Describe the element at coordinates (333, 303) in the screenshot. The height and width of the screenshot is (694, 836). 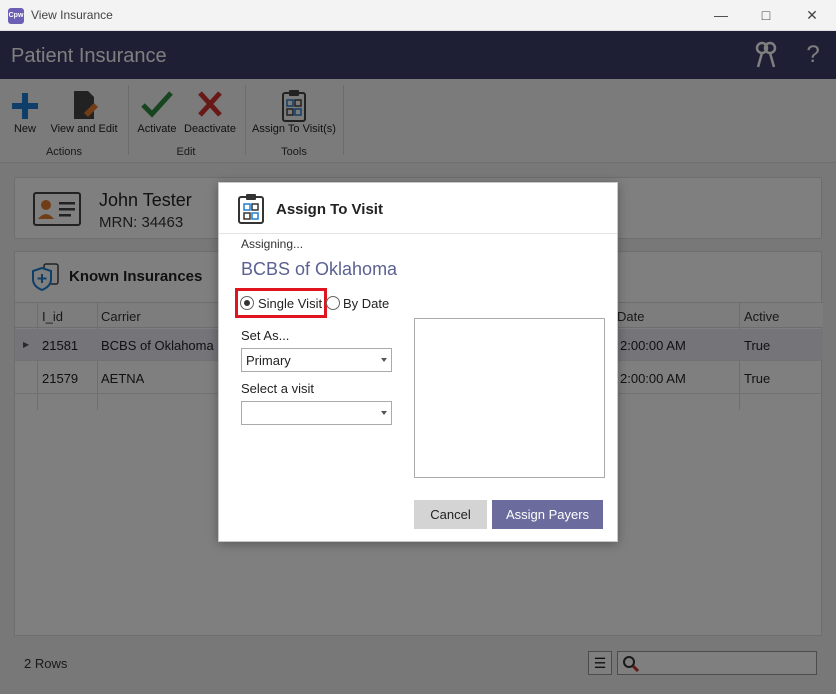
I see `by-date-radio` at that location.